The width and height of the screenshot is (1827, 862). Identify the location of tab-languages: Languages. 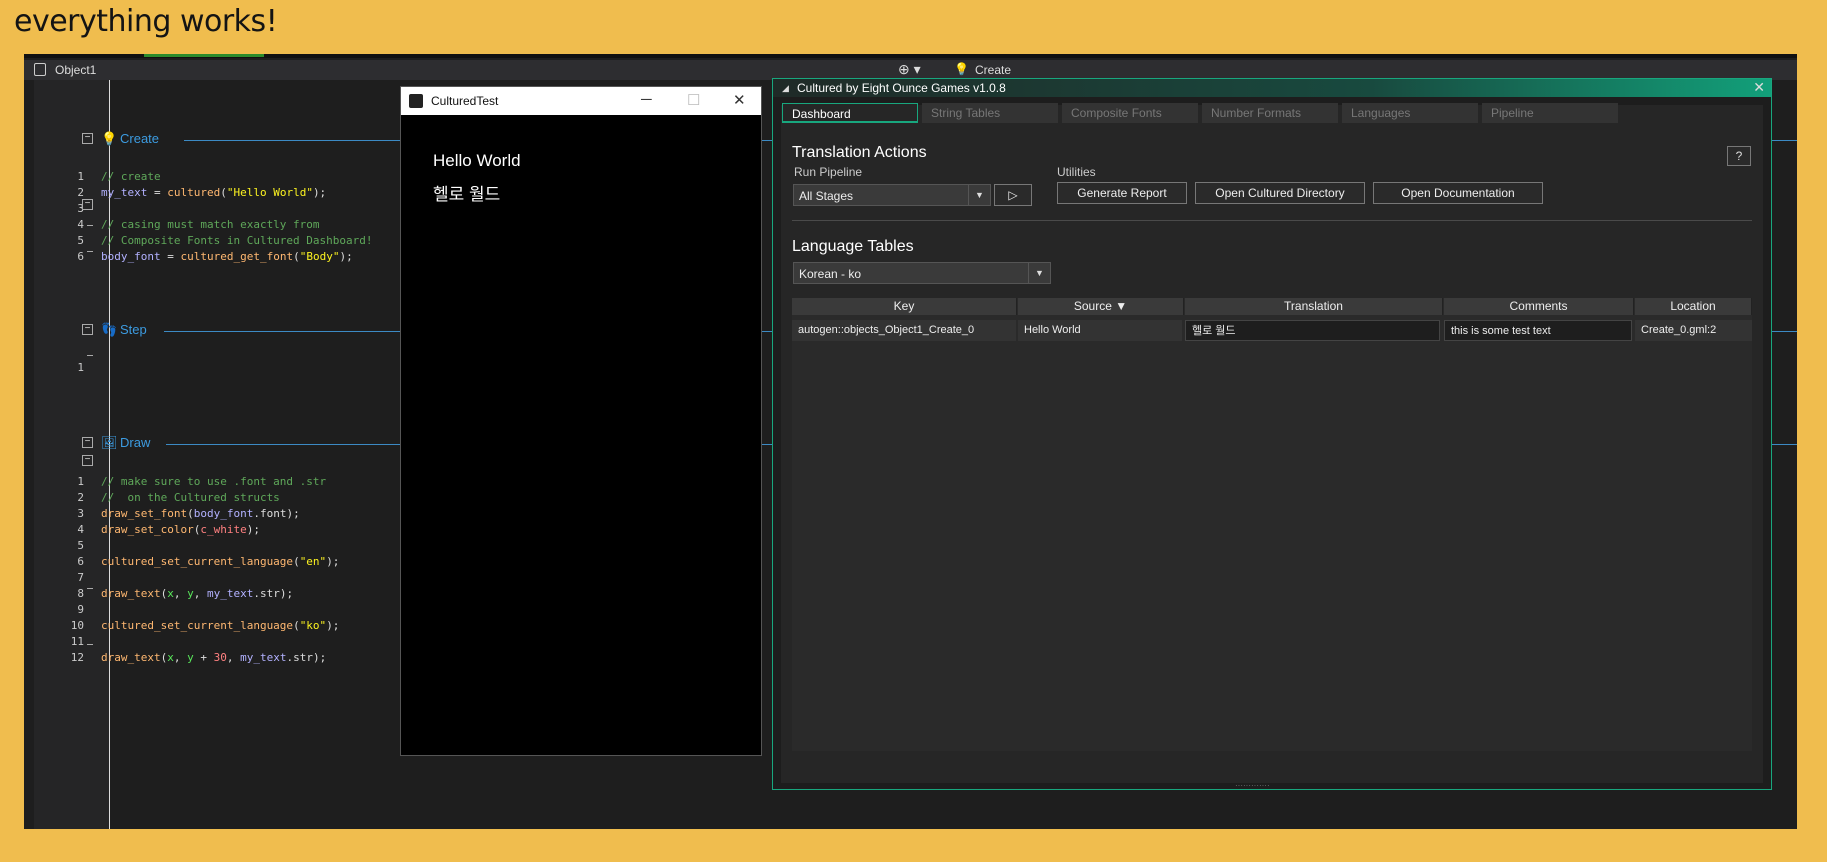
(1410, 113).